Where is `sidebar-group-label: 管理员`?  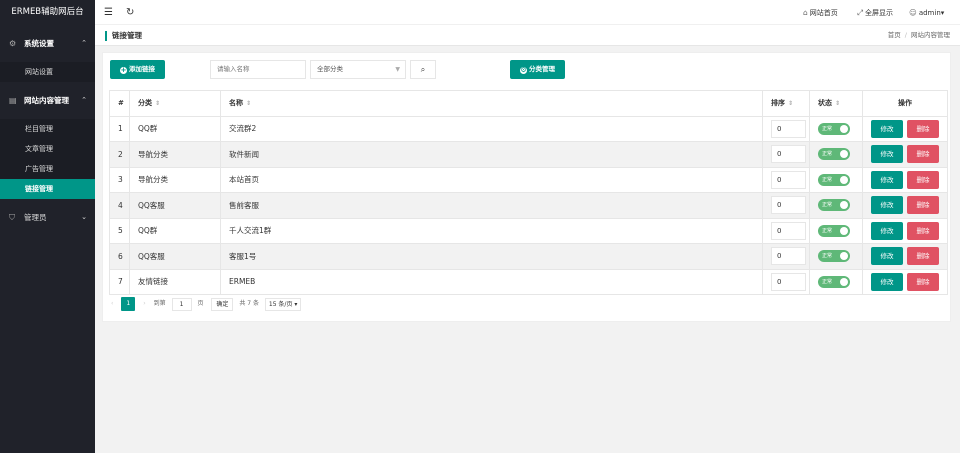 sidebar-group-label: 管理员 is located at coordinates (35, 217).